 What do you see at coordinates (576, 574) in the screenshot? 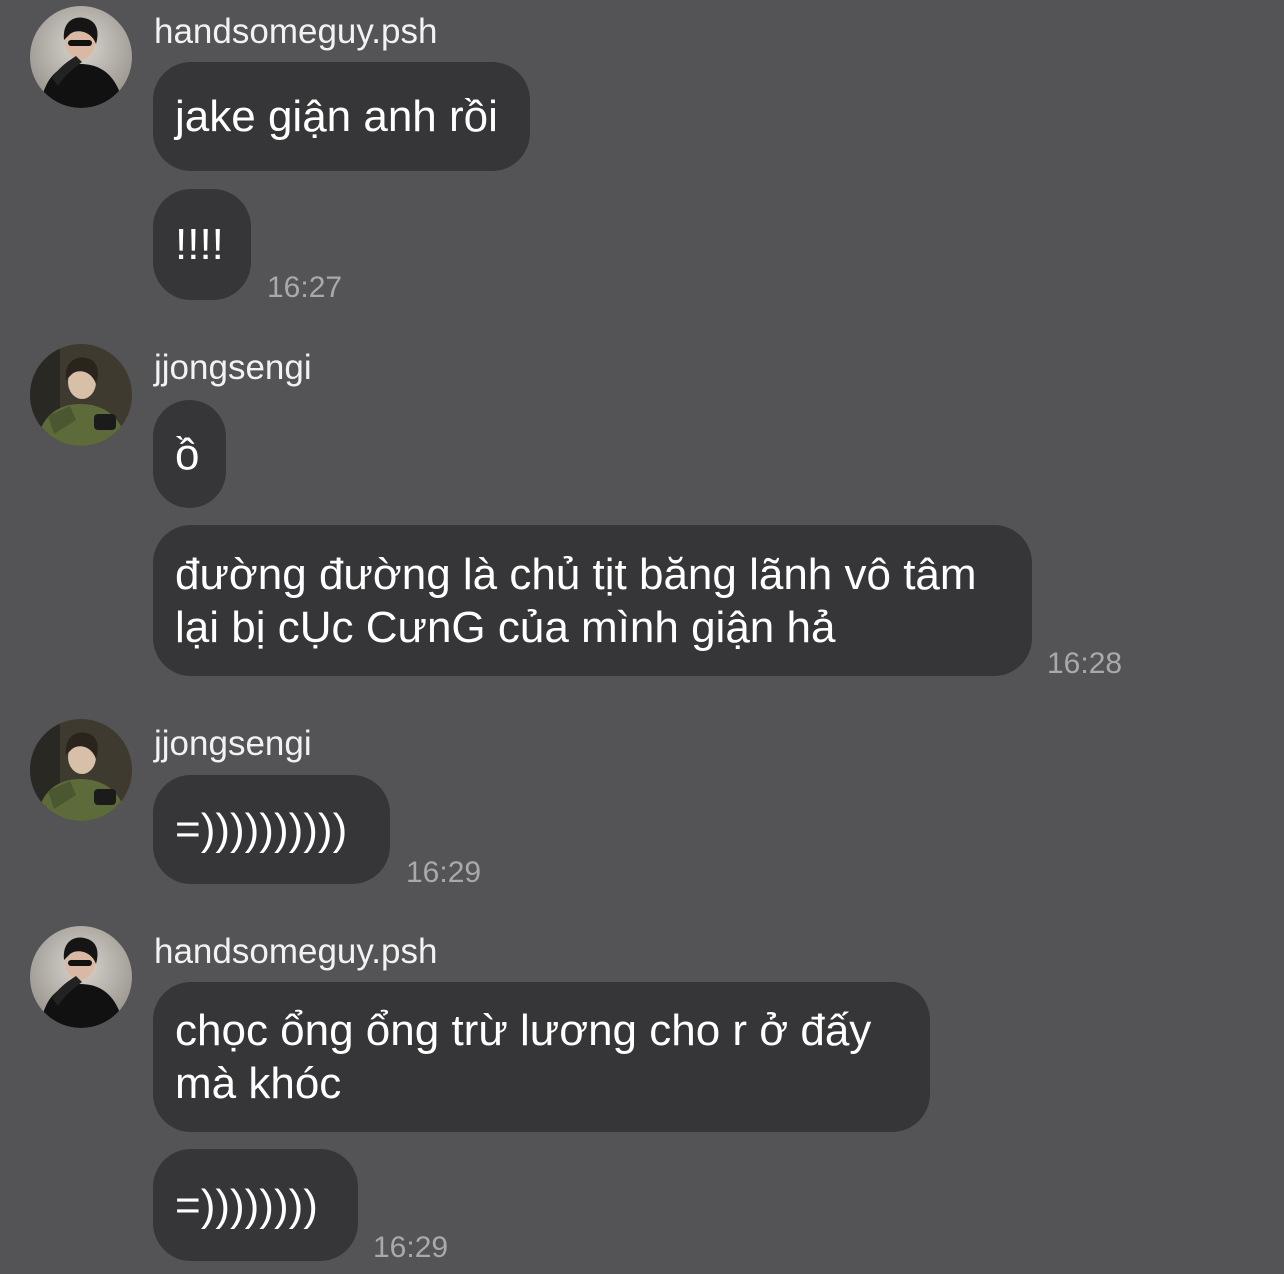
I see `message-text-line-1: đường đường là chủ tịt băng lãnh vô tâm` at bounding box center [576, 574].